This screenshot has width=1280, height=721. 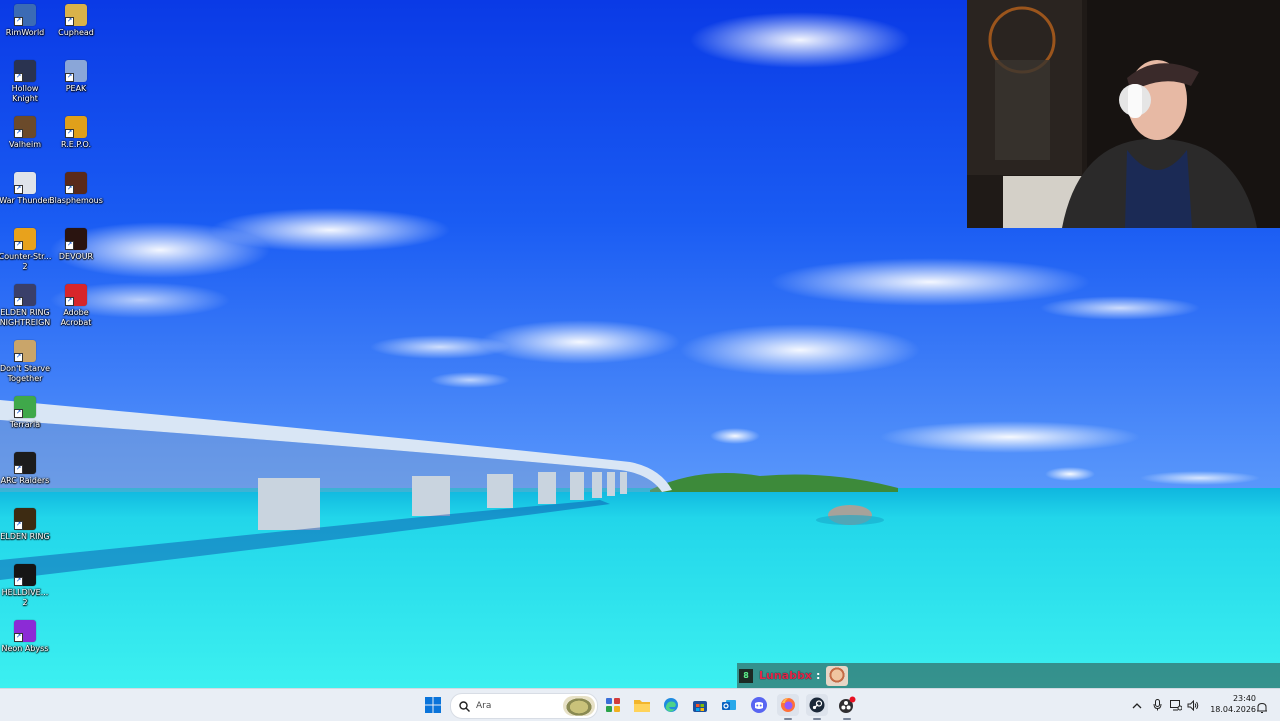 What do you see at coordinates (25, 469) in the screenshot?
I see `desktop-icon-arc-raiders: ↗ ARC Raiders` at bounding box center [25, 469].